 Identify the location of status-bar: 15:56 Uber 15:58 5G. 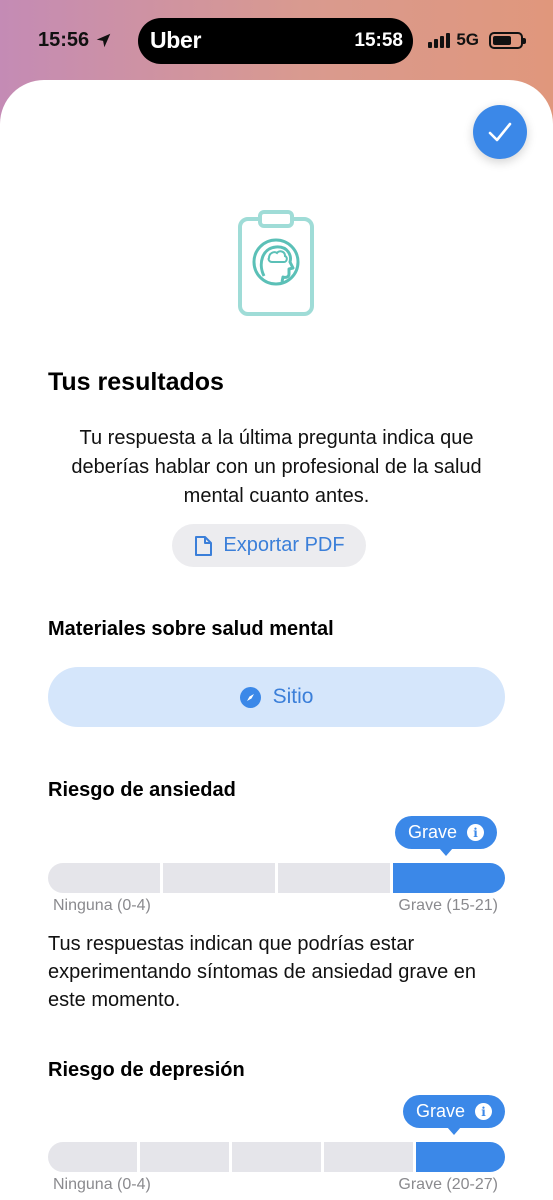
(276, 40).